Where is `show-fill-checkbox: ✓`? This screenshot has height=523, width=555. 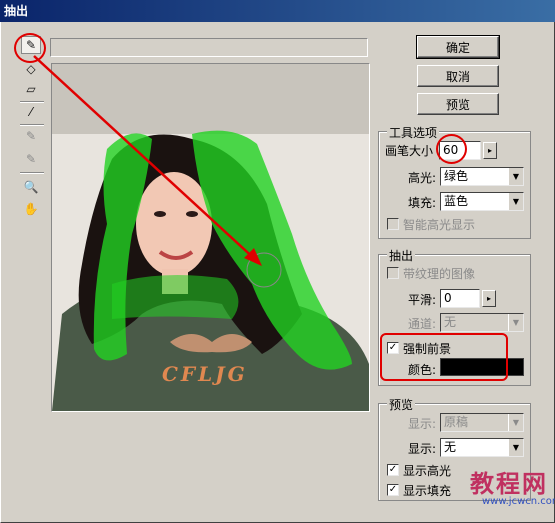
show-fill-checkbox: ✓ is located at coordinates (393, 490).